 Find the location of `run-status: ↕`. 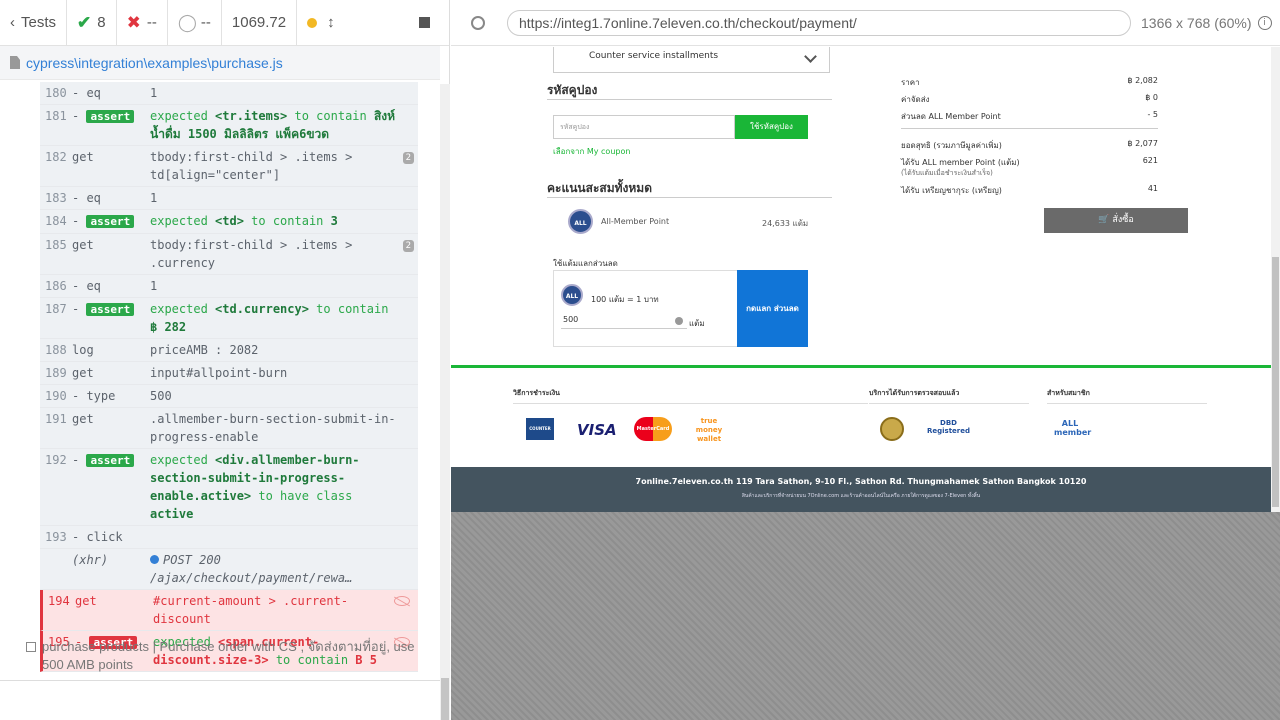

run-status: ↕ is located at coordinates (321, 23).